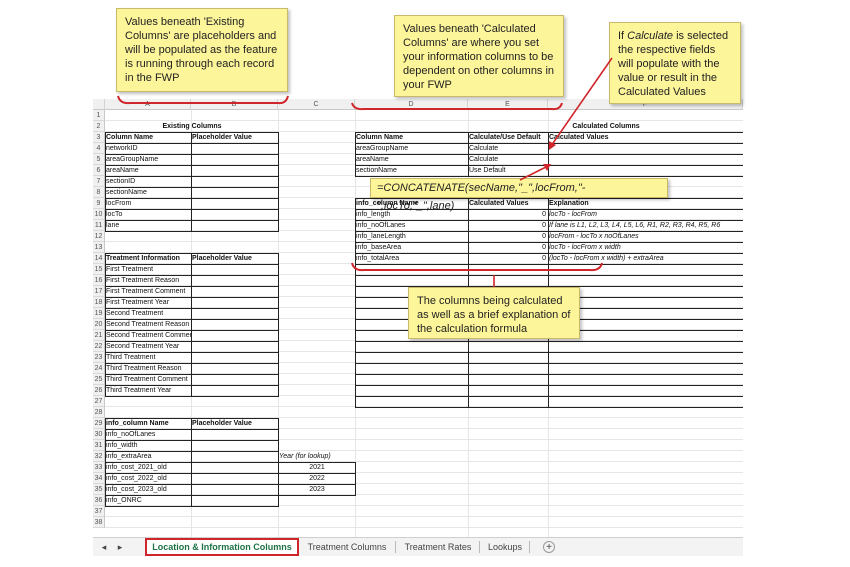 This screenshot has height=567, width=850. What do you see at coordinates (148, 500) in the screenshot?
I see `info-item: info_ONRC` at bounding box center [148, 500].